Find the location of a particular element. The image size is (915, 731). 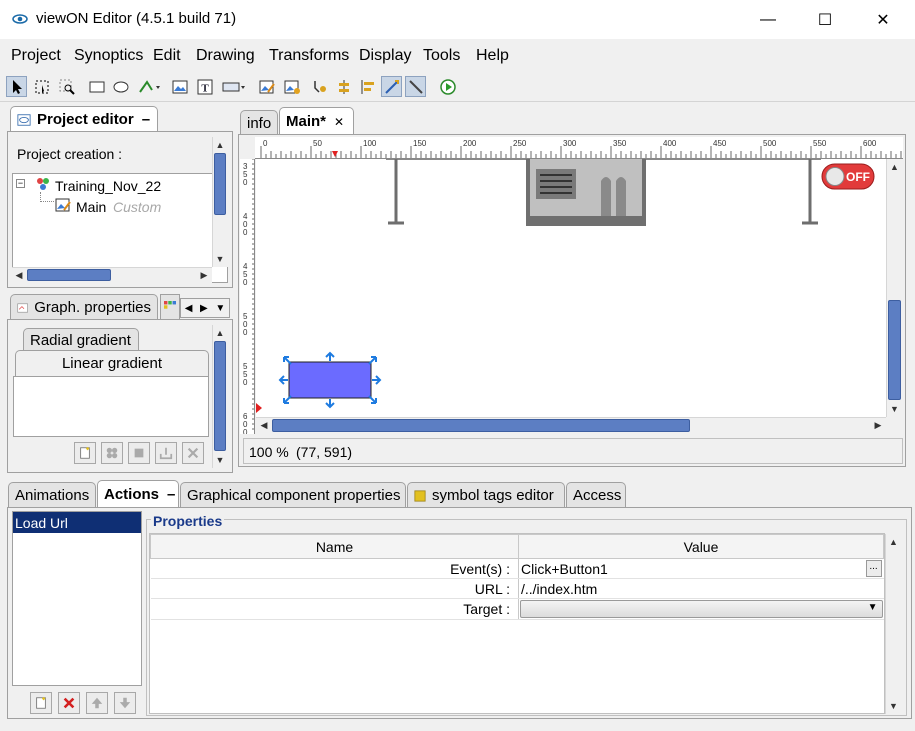

tab-main: Main* ✕ is located at coordinates (316, 121).